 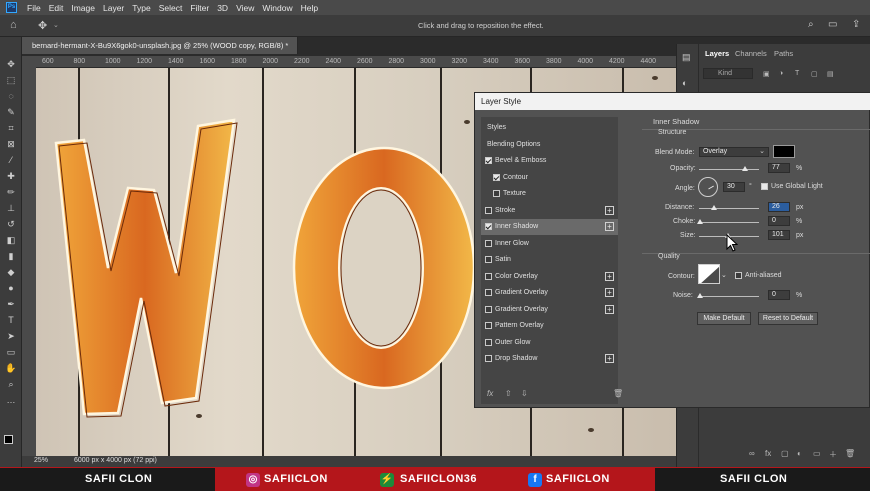 What do you see at coordinates (11, 368) in the screenshot?
I see `hand-icon: ✋` at bounding box center [11, 368].